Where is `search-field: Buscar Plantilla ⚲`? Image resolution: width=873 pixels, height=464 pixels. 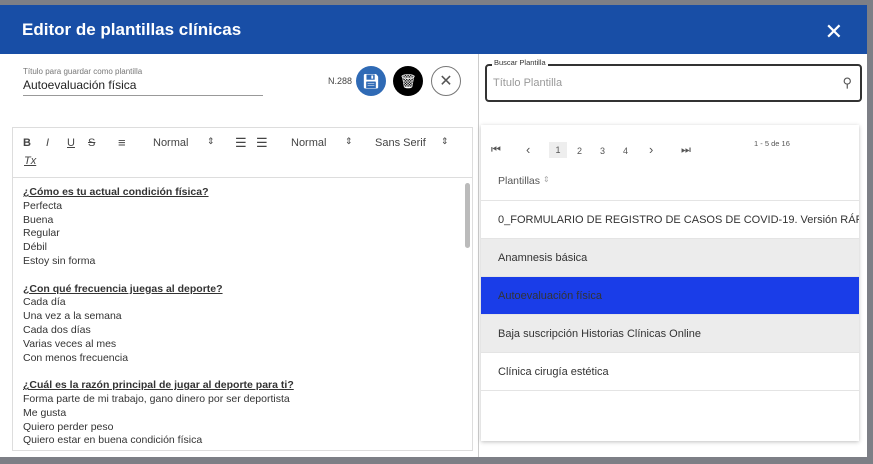 search-field: Buscar Plantilla ⚲ is located at coordinates (673, 80).